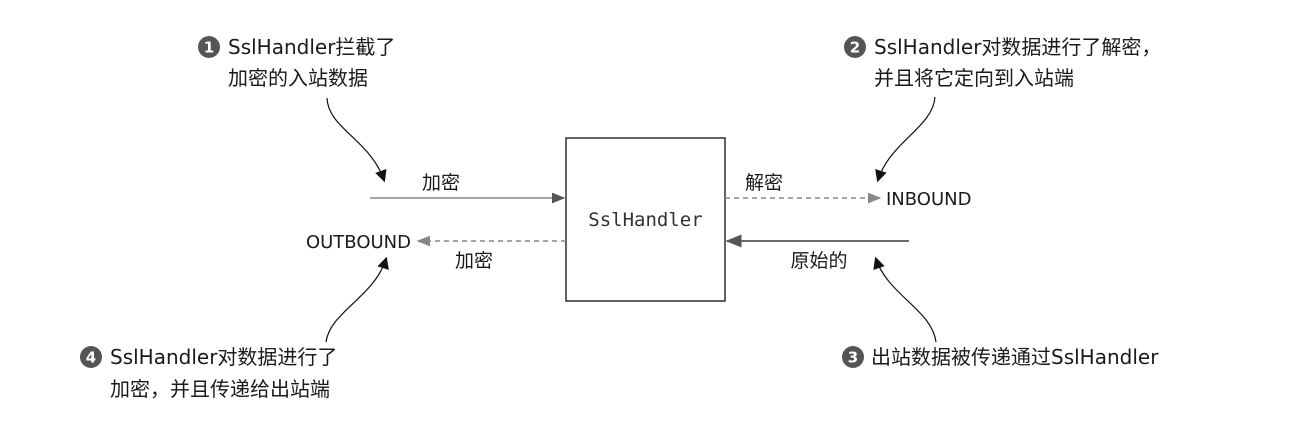 The height and width of the screenshot is (426, 1308). I want to click on callout-4-number: 4, so click(91, 358).